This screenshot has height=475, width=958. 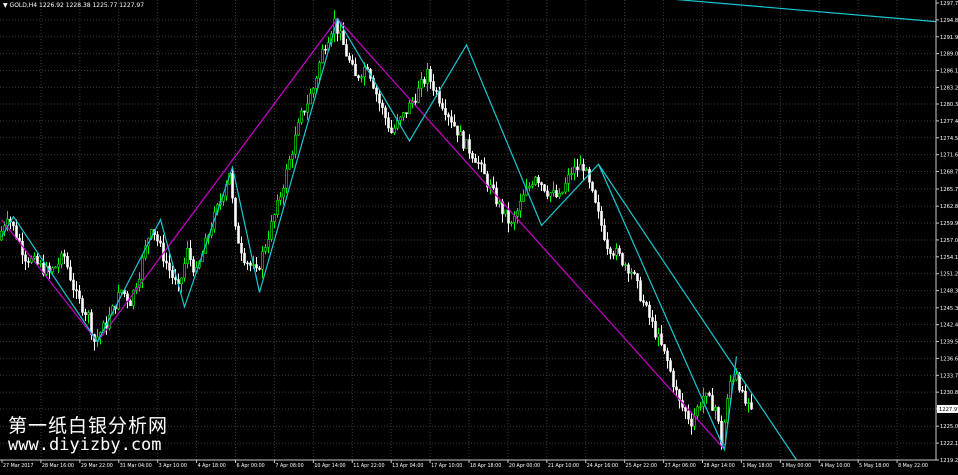 What do you see at coordinates (835, 466) in the screenshot?
I see `time-tick-label: 4 May 10:00` at bounding box center [835, 466].